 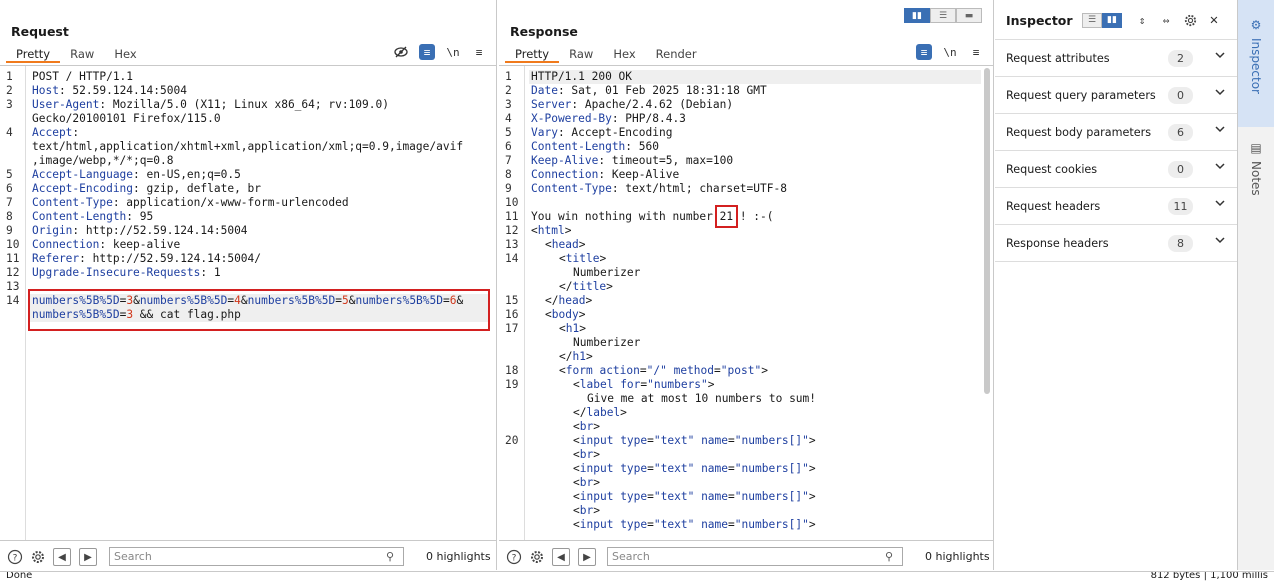 What do you see at coordinates (780, 441) in the screenshot?
I see `code-line: <input type="text" name="numbers[]">` at bounding box center [780, 441].